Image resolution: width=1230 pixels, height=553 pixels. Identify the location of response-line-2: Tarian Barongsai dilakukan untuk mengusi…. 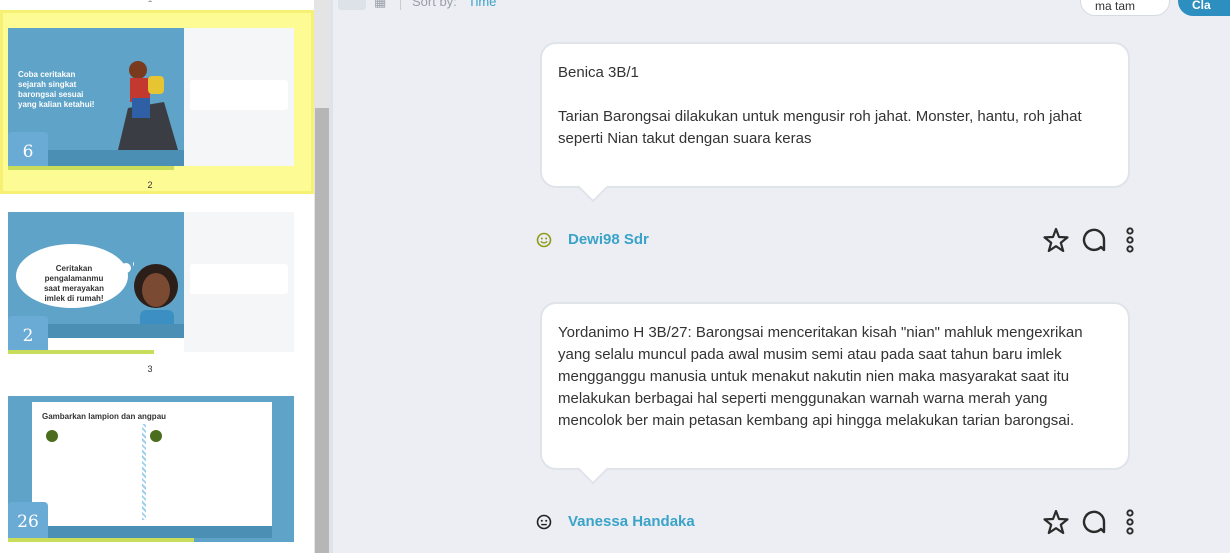
(820, 127).